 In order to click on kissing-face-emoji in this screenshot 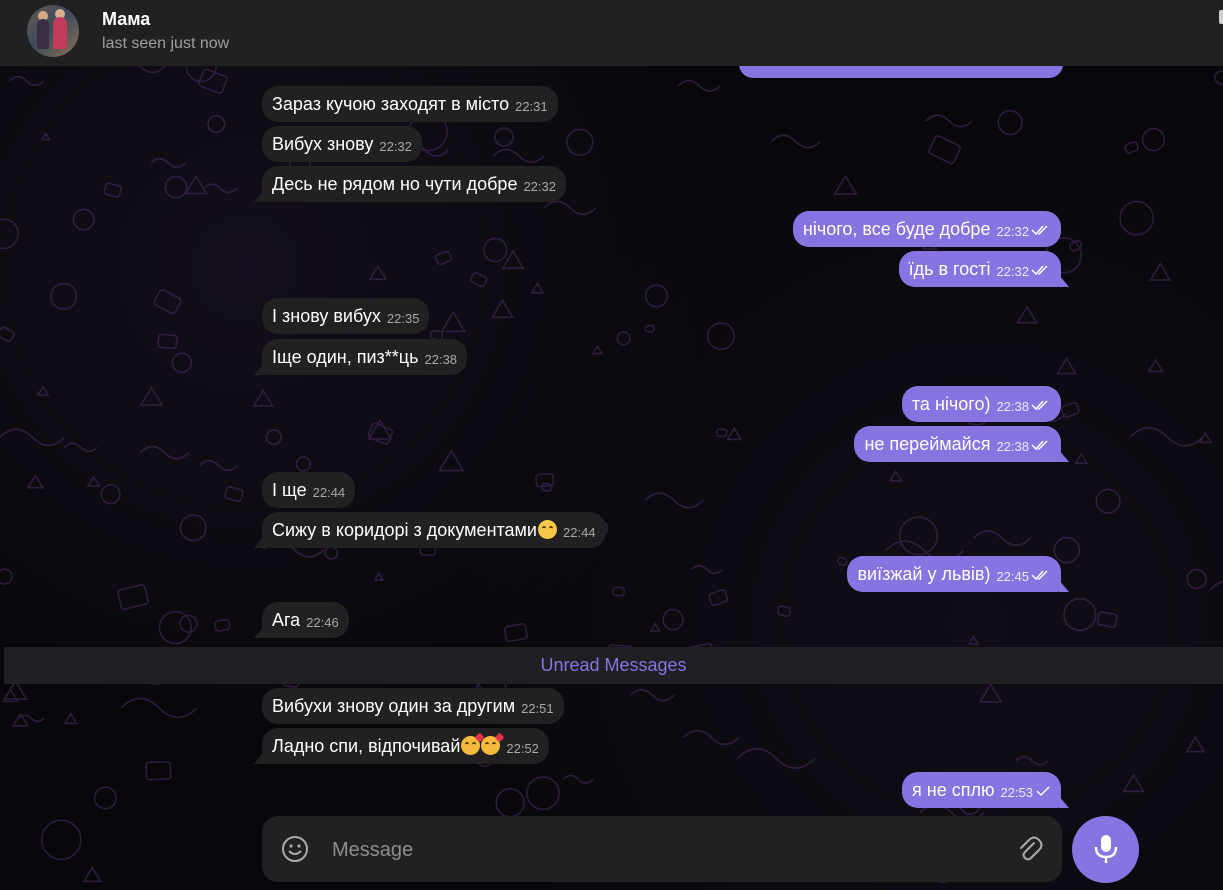, I will do `click(493, 743)`.